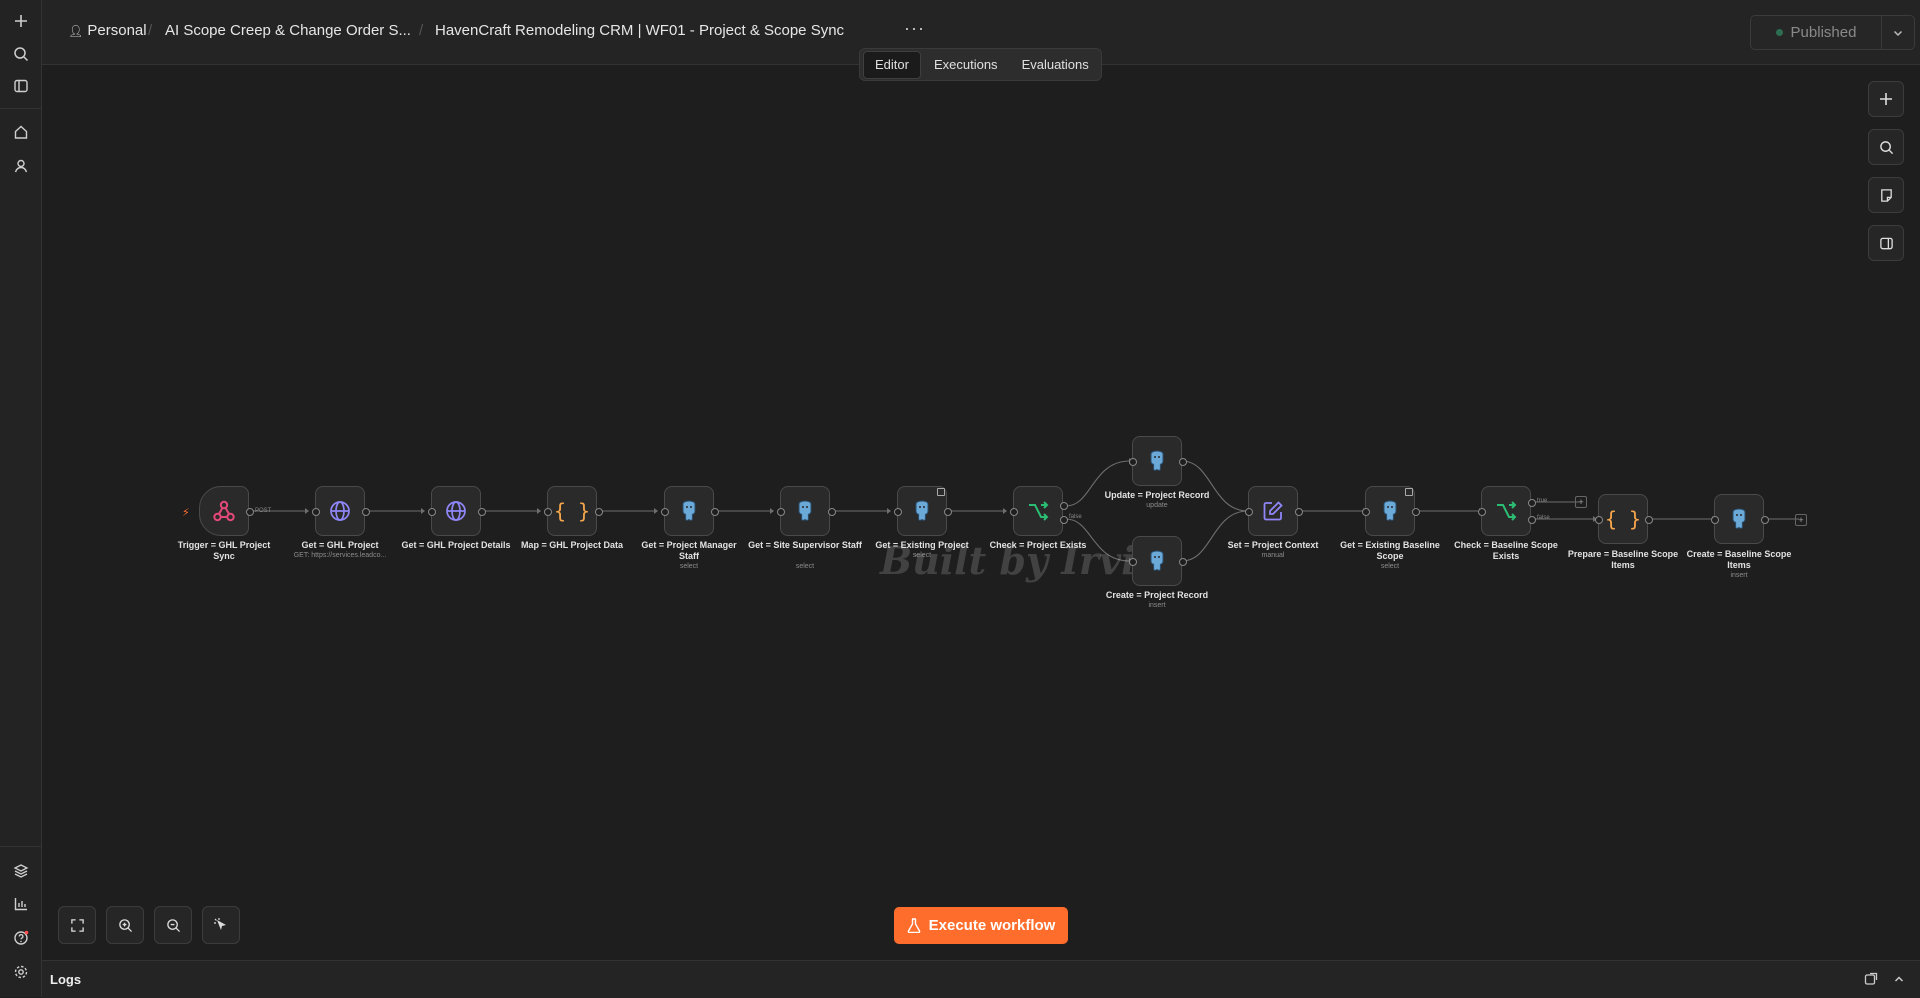 Image resolution: width=1920 pixels, height=998 pixels. I want to click on edge-label-false: false, so click(1075, 517).